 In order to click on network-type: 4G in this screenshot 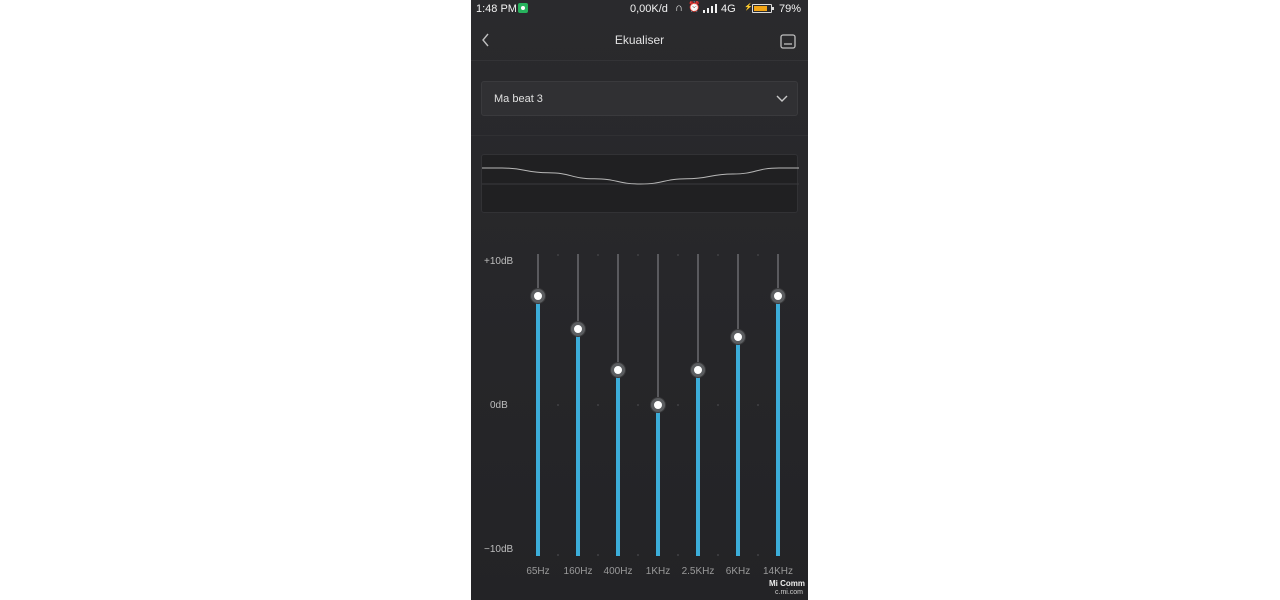, I will do `click(728, 9)`.